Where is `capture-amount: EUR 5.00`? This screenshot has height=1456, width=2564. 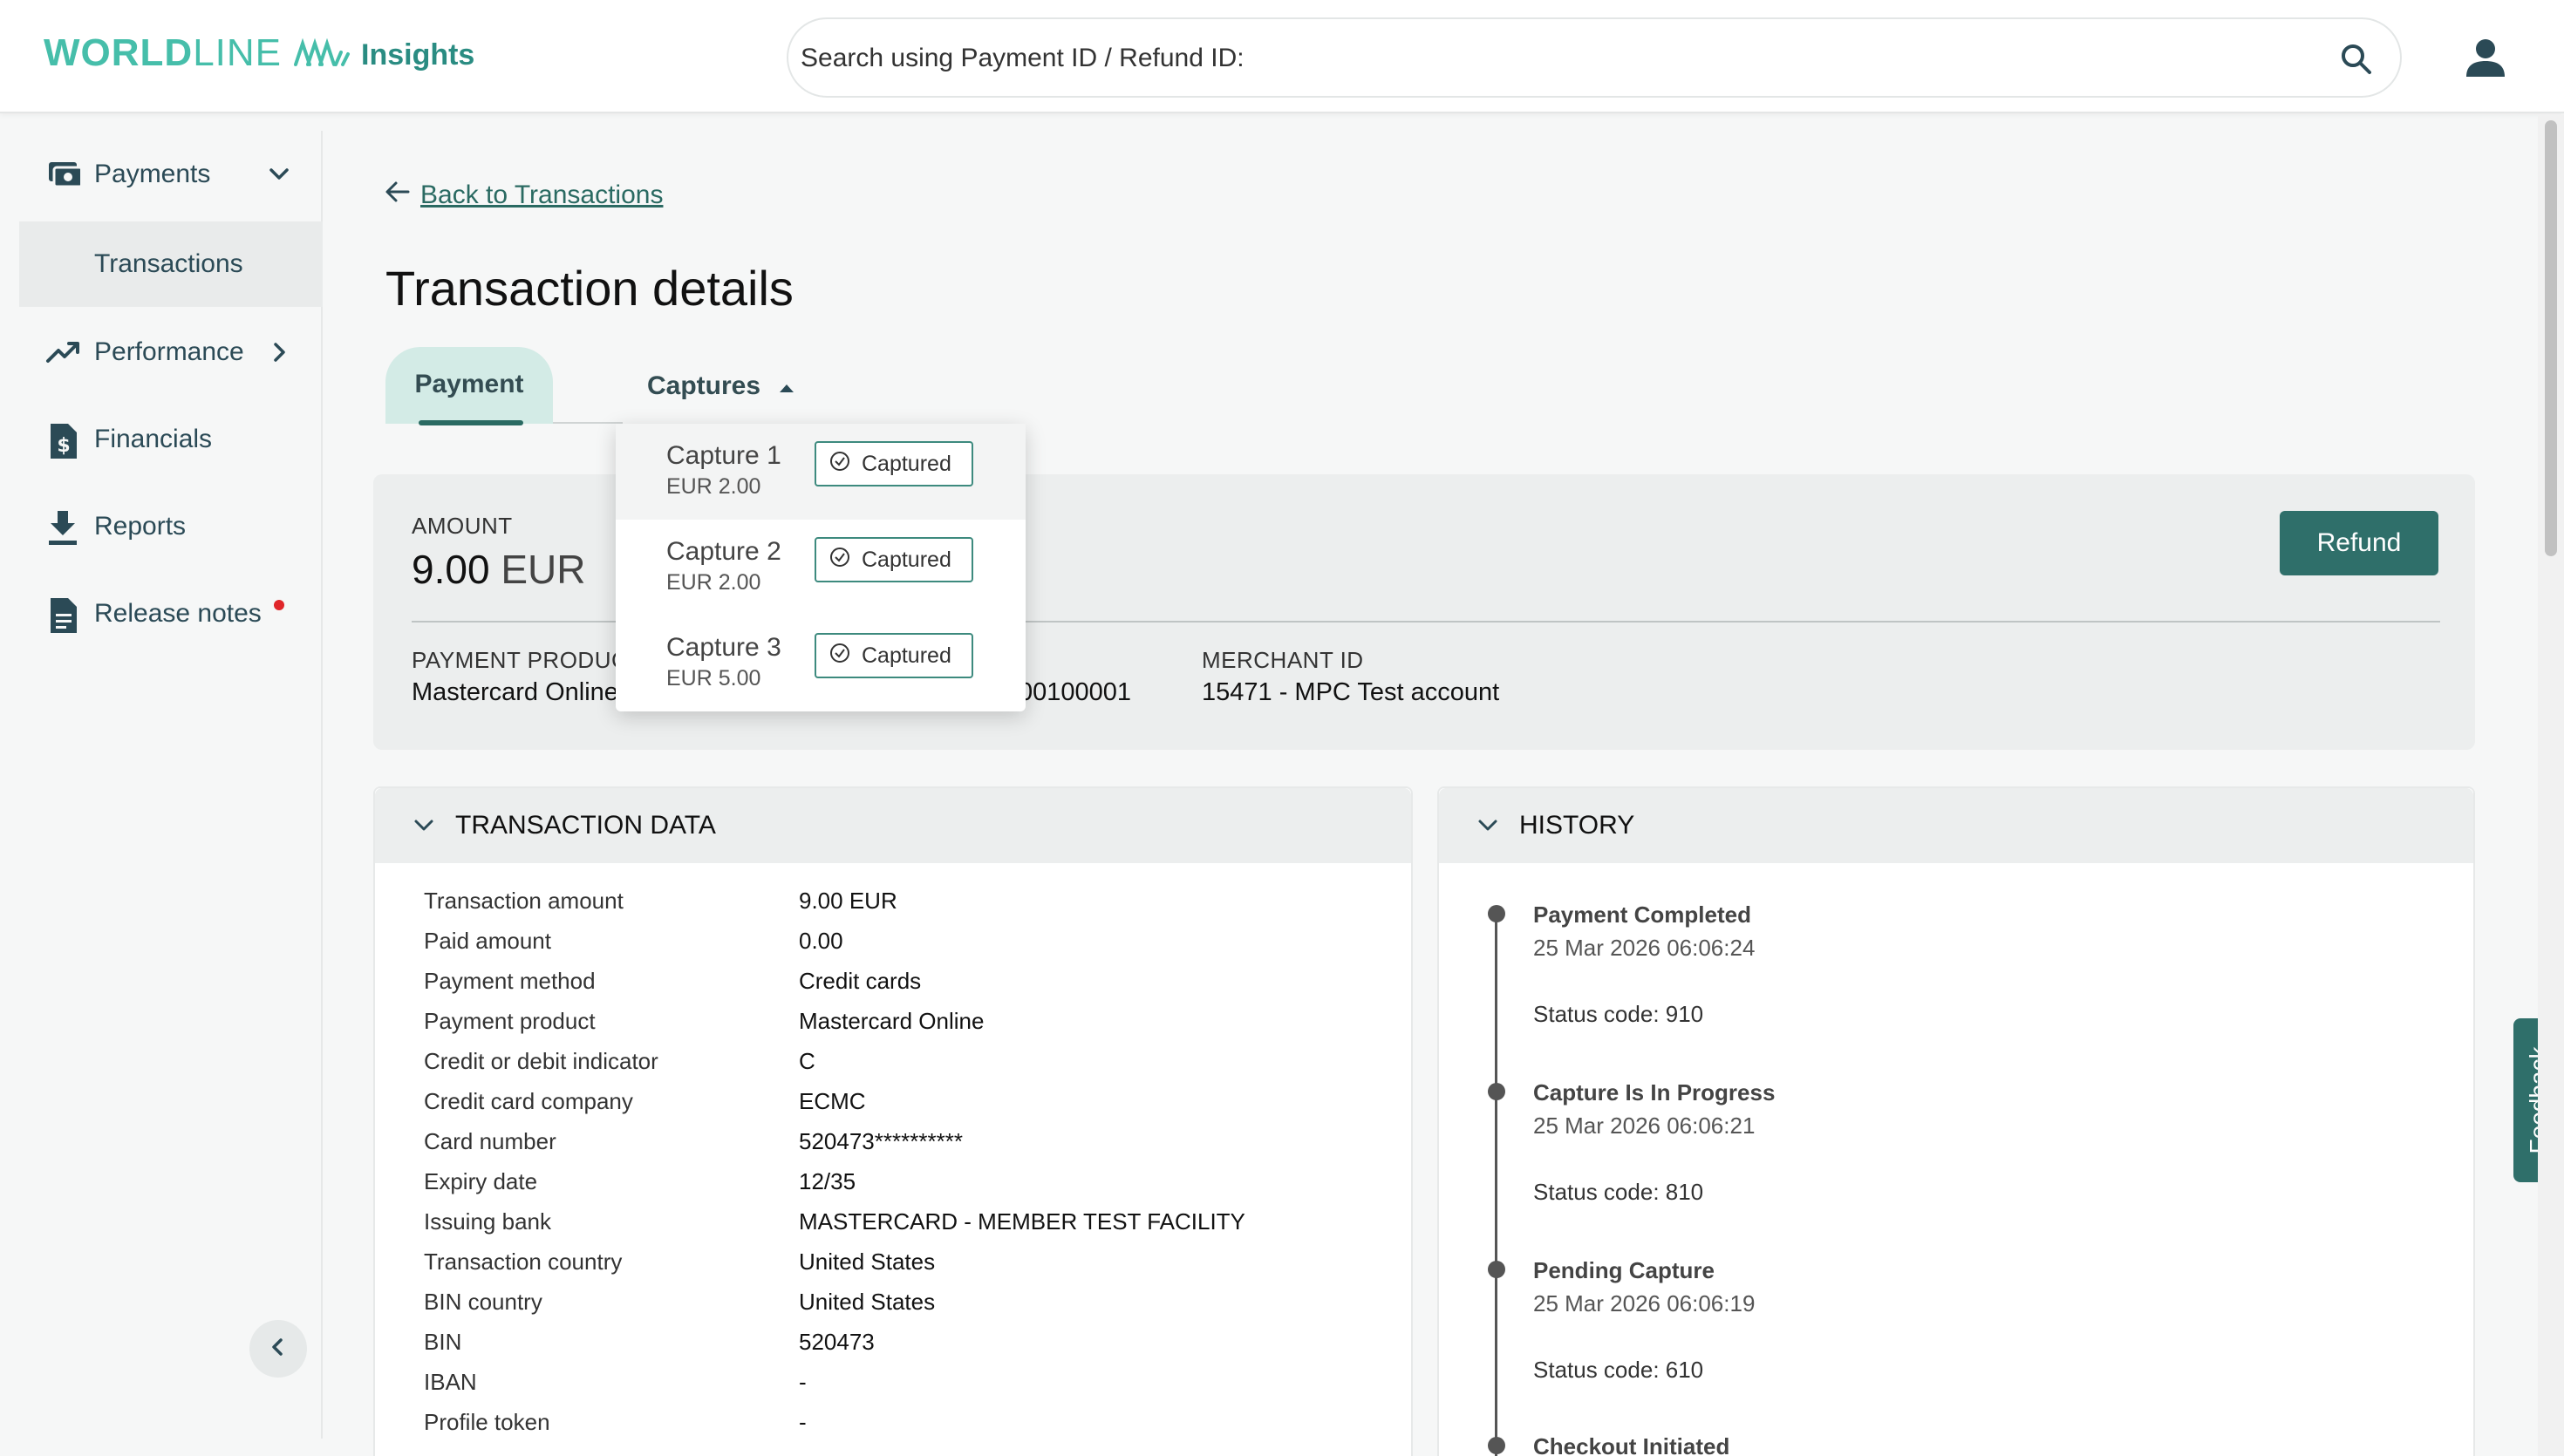 capture-amount: EUR 5.00 is located at coordinates (713, 678).